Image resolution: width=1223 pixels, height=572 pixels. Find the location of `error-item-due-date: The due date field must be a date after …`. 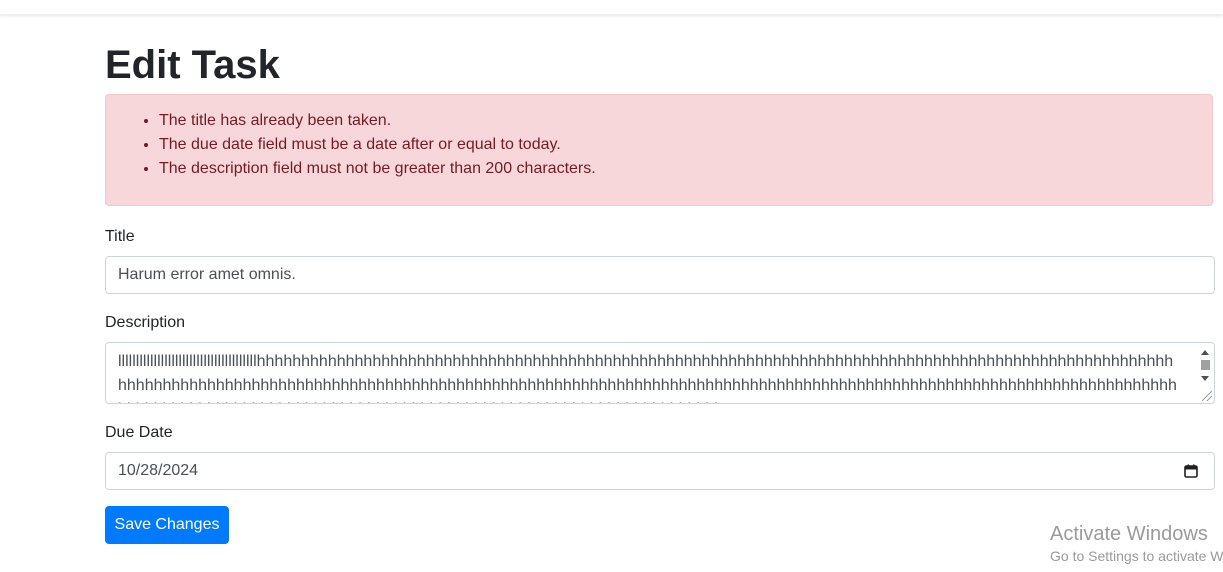

error-item-due-date: The due date field must be a date after … is located at coordinates (685, 145).